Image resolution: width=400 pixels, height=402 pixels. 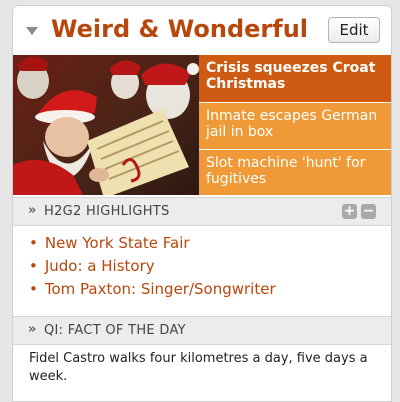 What do you see at coordinates (160, 289) in the screenshot?
I see `highlight-link: Tom Paxton: Singer/Songwriter` at bounding box center [160, 289].